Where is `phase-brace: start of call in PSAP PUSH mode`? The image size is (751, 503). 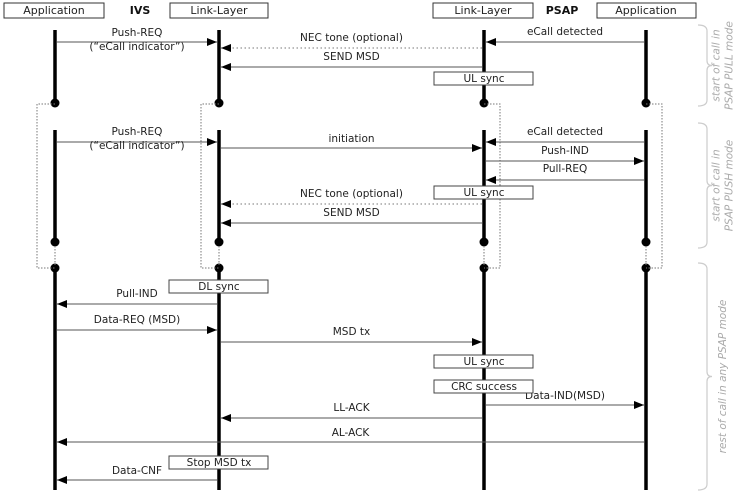 phase-brace: start of call in PSAP PUSH mode is located at coordinates (716, 185).